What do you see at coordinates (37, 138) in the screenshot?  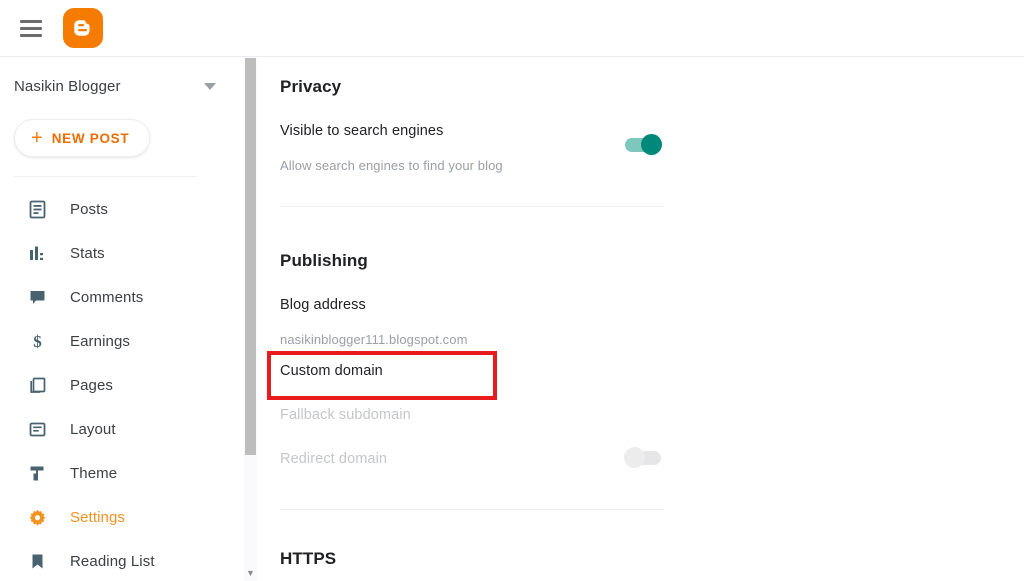 I see `plus-icon: +` at bounding box center [37, 138].